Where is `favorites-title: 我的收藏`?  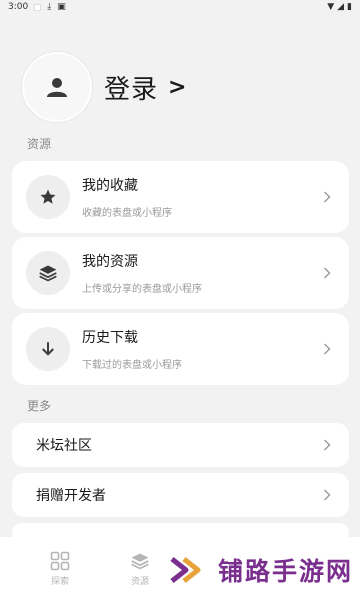
favorites-title: 我的收藏 is located at coordinates (110, 186).